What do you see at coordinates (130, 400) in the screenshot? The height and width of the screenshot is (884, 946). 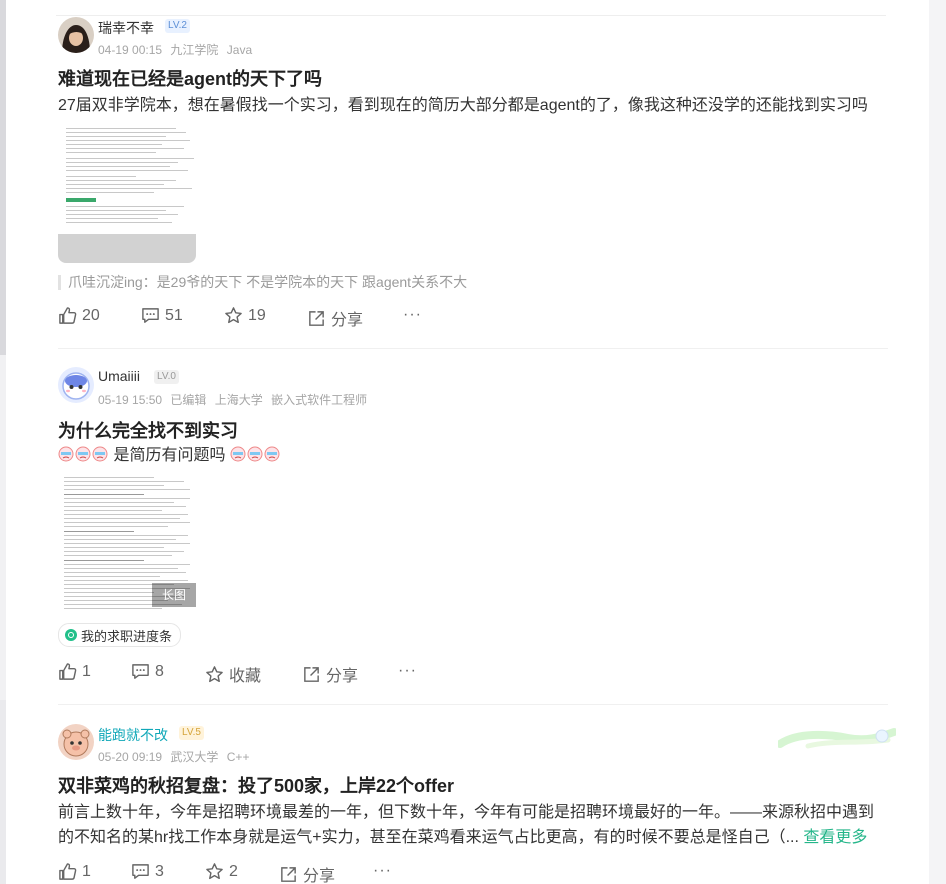 I see `post-time: 05-19 15:50` at bounding box center [130, 400].